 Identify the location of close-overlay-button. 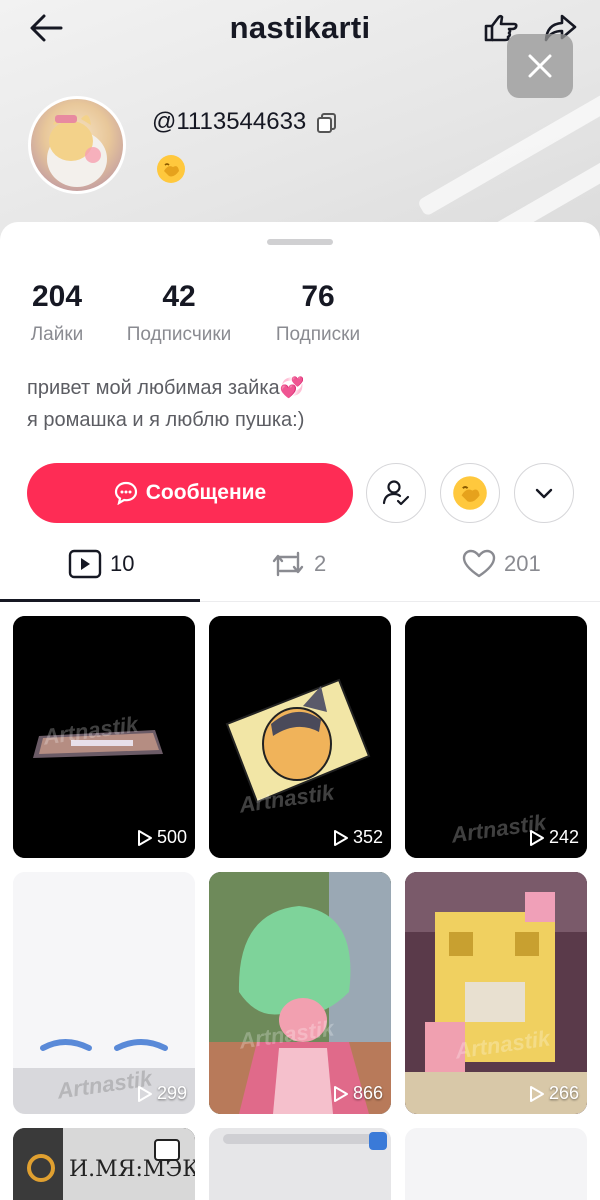
(540, 66).